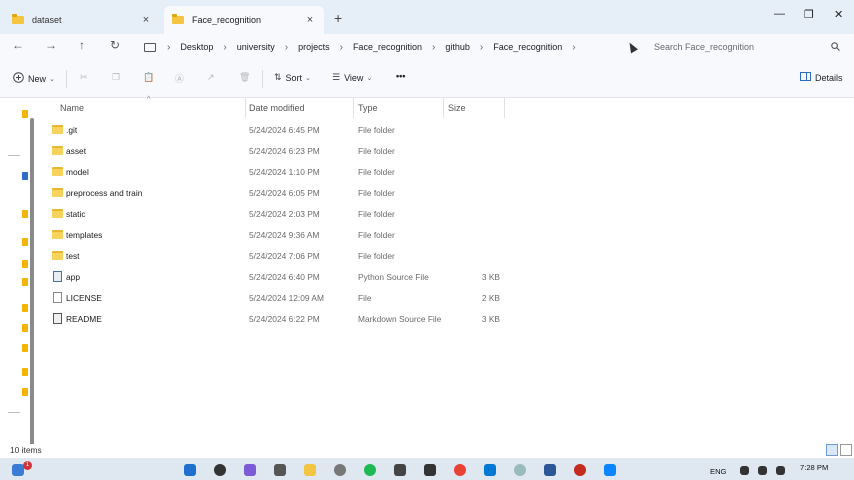  Describe the element at coordinates (744, 470) in the screenshot. I see `wifi-icon` at that location.